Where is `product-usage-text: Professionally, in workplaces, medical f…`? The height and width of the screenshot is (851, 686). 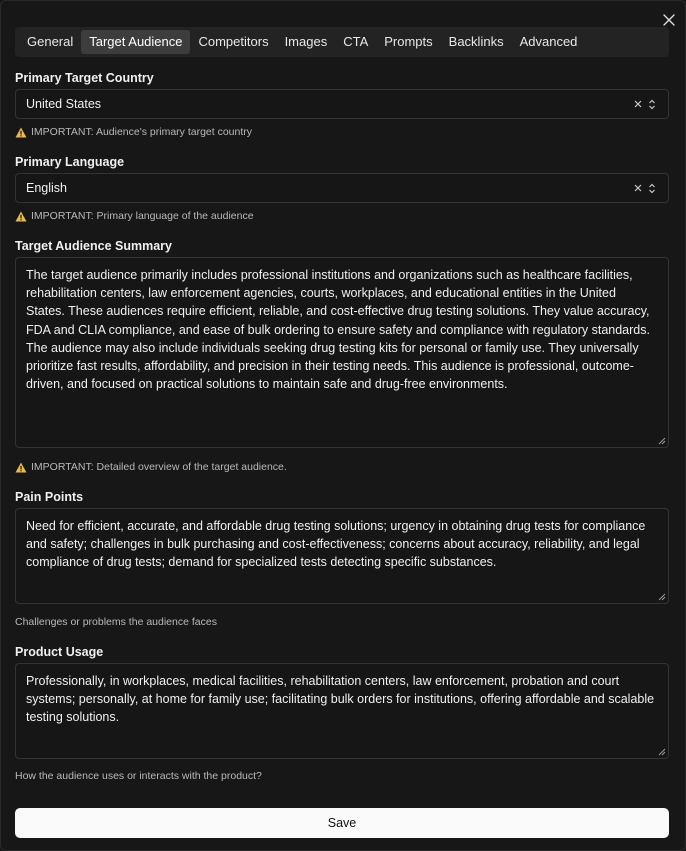 product-usage-text: Professionally, in workplaces, medical f… is located at coordinates (340, 699).